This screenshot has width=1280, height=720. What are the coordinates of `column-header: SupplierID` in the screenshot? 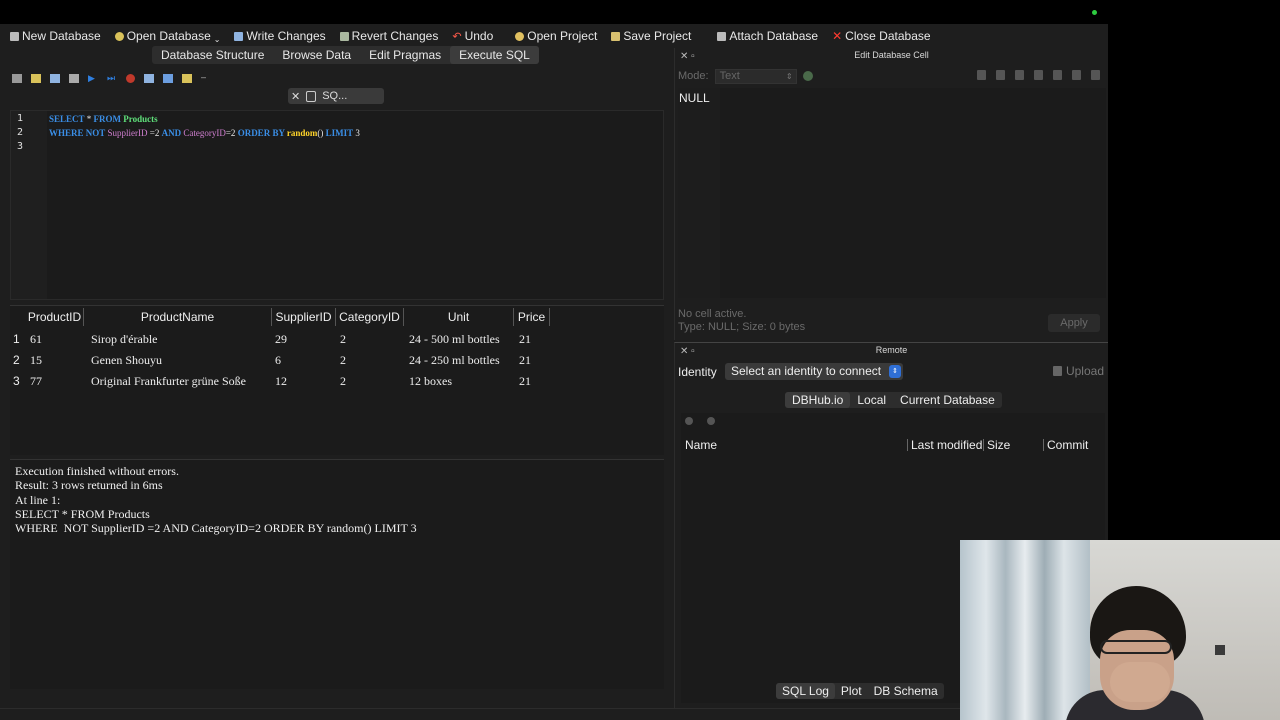 It's located at (304, 317).